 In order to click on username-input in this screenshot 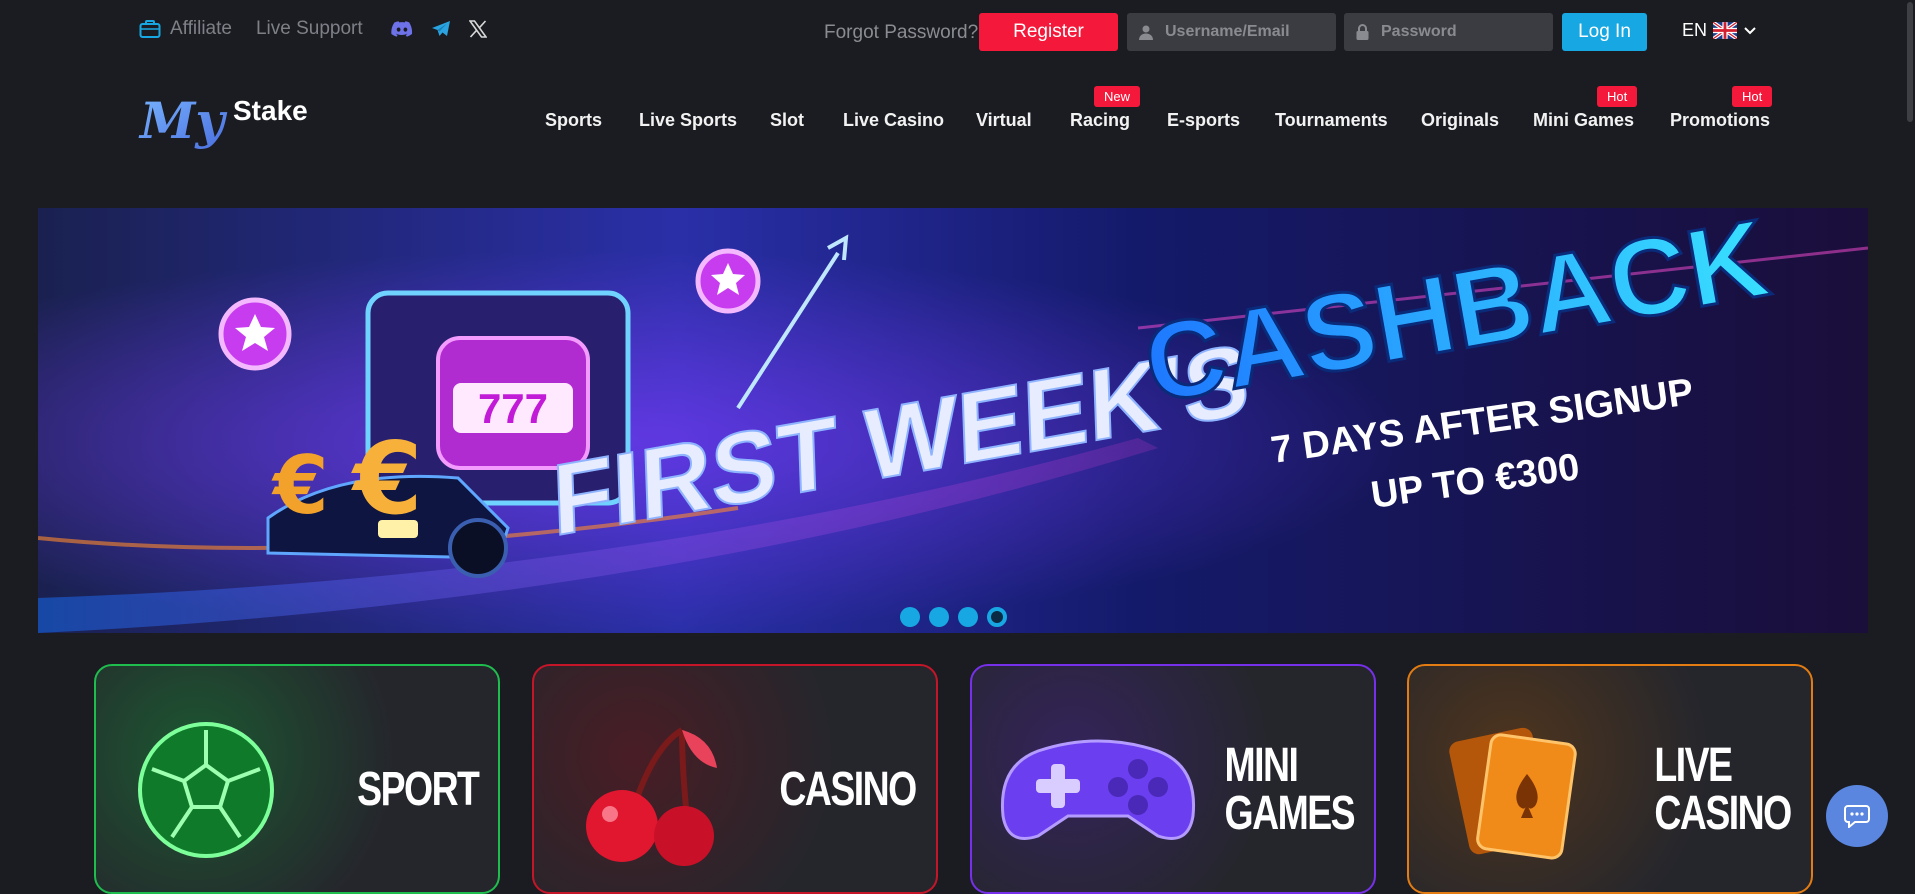, I will do `click(1245, 32)`.